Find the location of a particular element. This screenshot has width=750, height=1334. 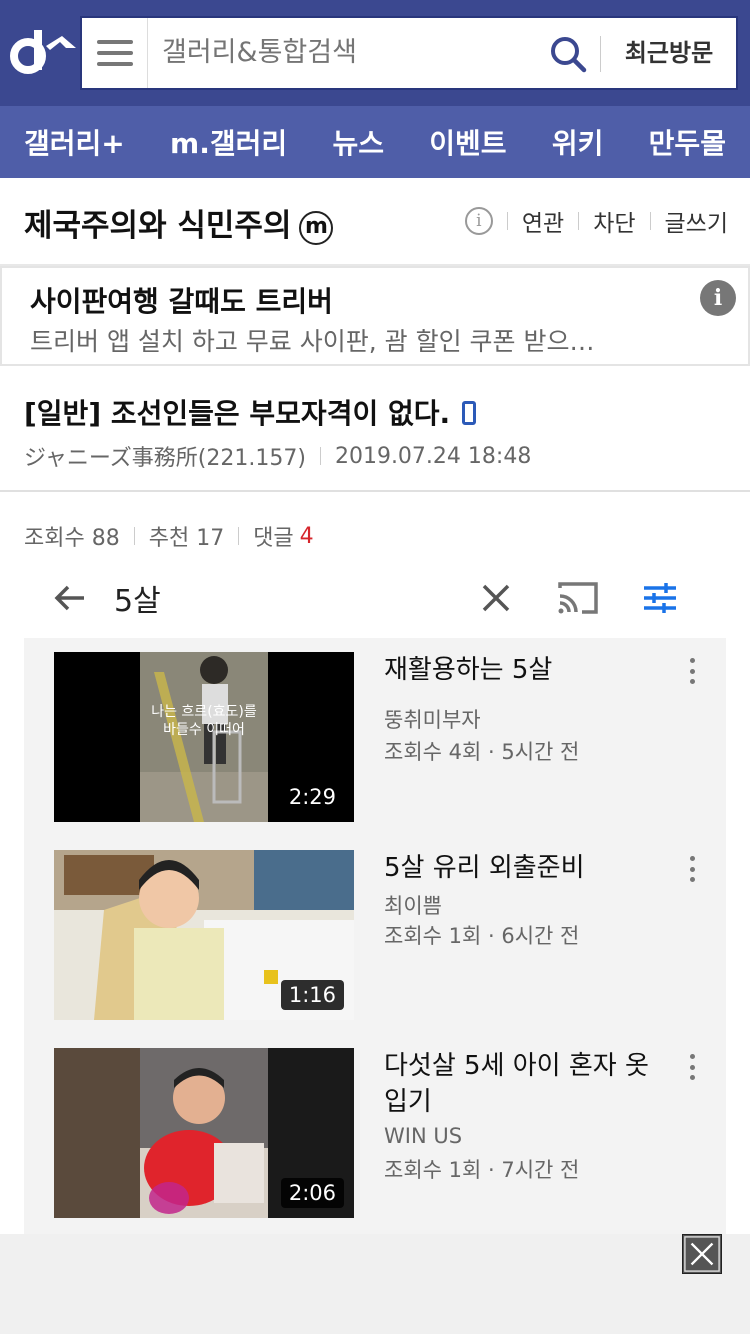

post-stats: 조회수 88 추천 17 댓글 4 is located at coordinates (169, 536).